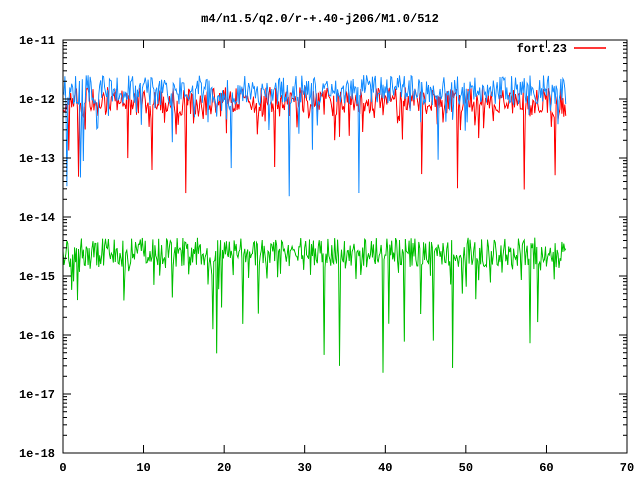 The height and width of the screenshot is (480, 640). I want to click on x-tick-label: 0, so click(63, 468).